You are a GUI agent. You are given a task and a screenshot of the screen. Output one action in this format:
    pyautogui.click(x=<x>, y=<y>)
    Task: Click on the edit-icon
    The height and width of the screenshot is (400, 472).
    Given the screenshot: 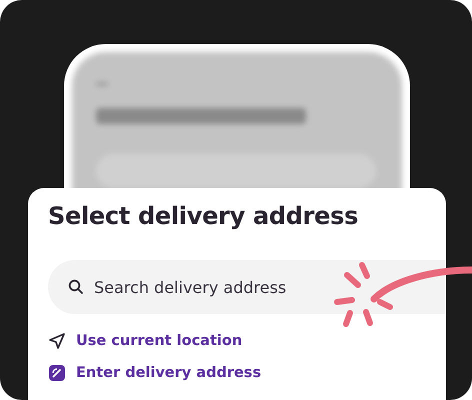 What is the action you would take?
    pyautogui.click(x=57, y=373)
    